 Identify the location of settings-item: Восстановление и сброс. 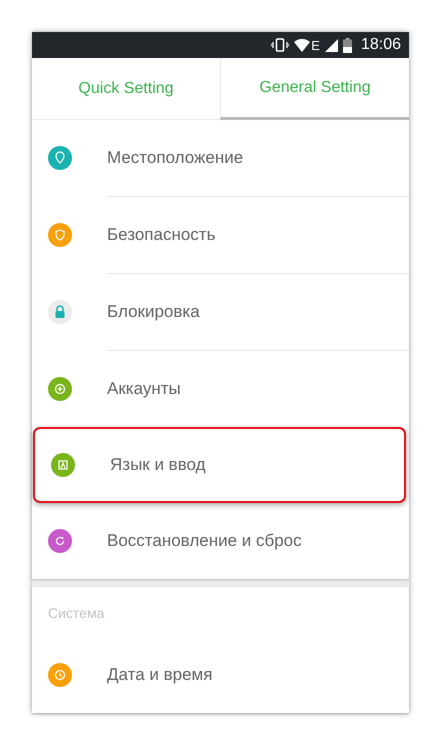
(220, 541).